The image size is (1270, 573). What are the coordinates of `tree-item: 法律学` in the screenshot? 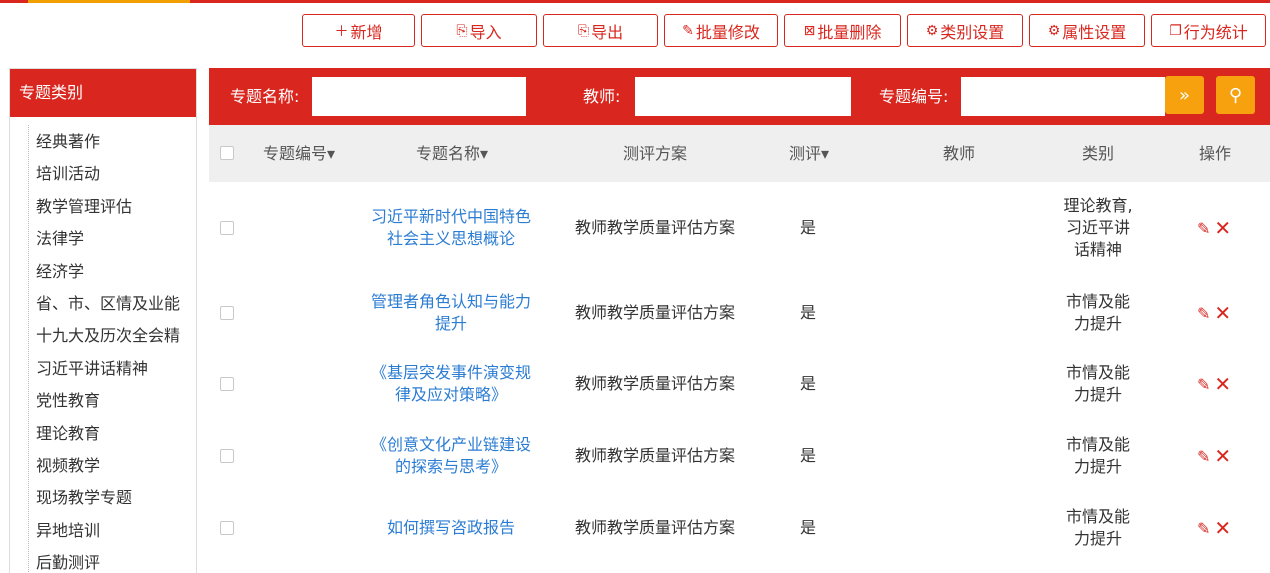 It's located at (116, 240).